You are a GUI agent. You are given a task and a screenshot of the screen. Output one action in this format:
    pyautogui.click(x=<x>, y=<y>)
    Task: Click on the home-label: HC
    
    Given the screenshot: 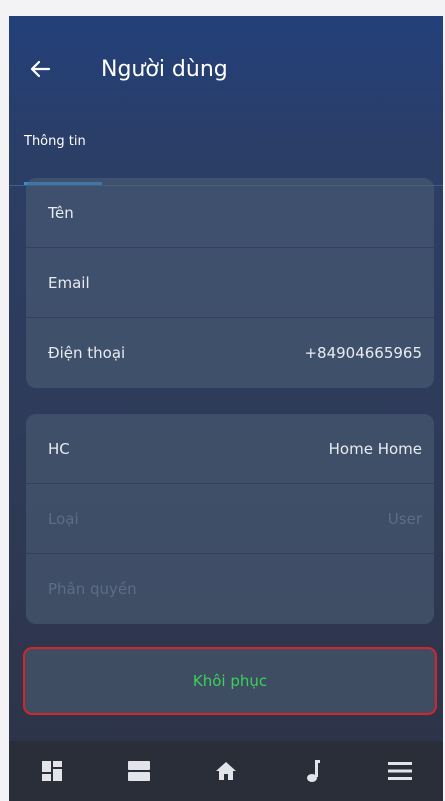 What is the action you would take?
    pyautogui.click(x=59, y=448)
    